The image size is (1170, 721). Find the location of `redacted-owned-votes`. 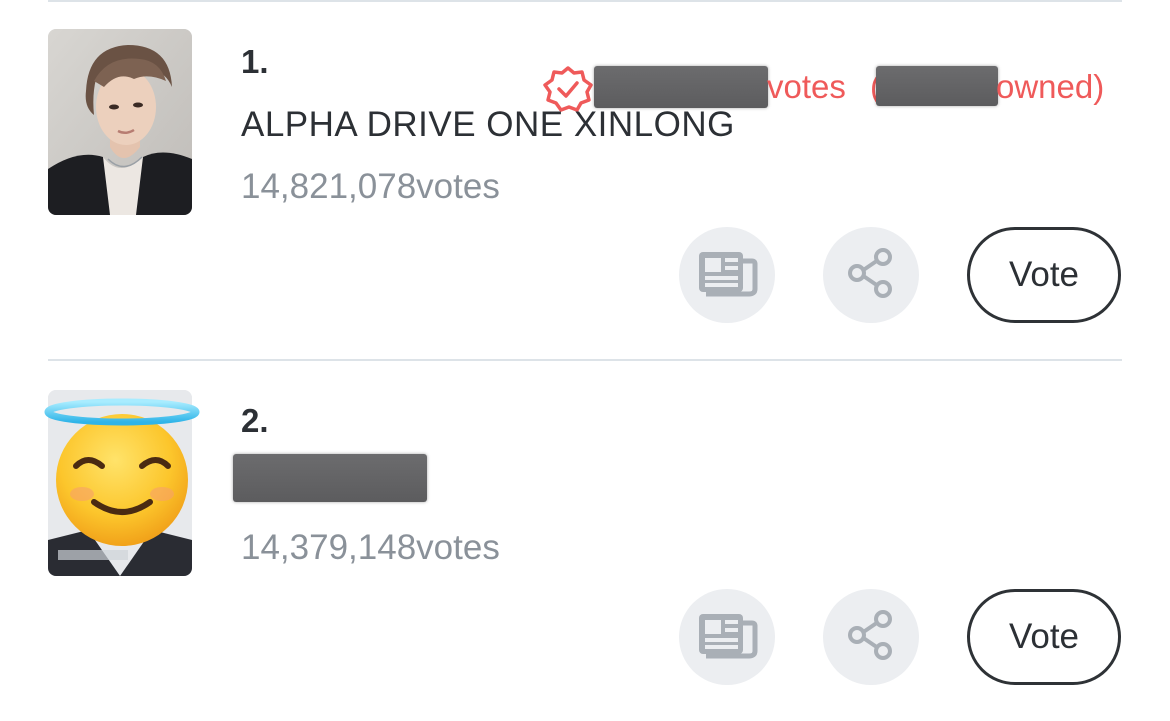

redacted-owned-votes is located at coordinates (681, 87).